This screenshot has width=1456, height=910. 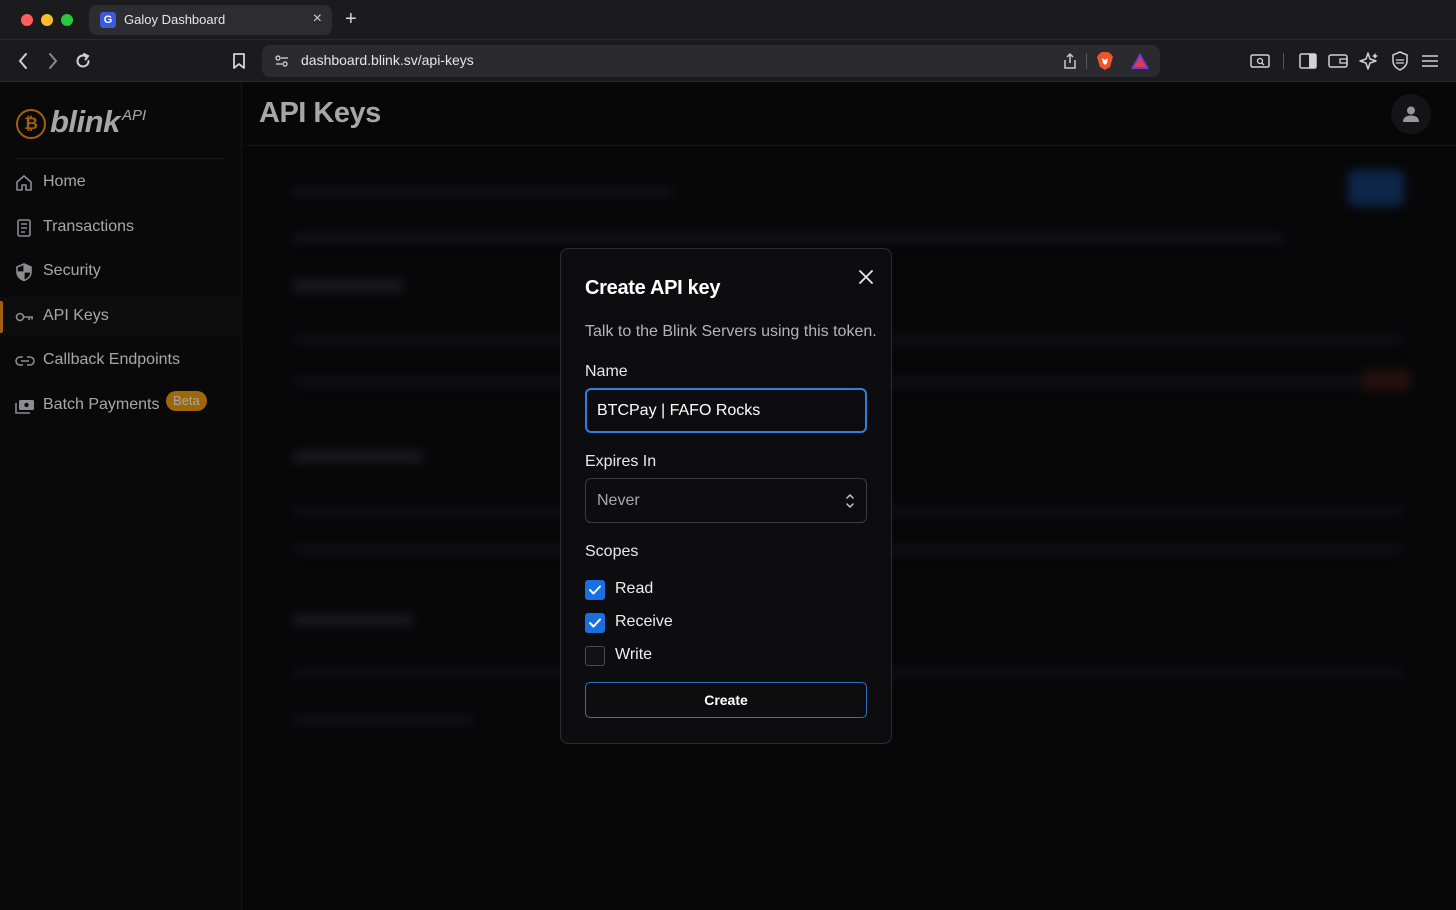 What do you see at coordinates (612, 551) in the screenshot?
I see `scopes-label: Scopes` at bounding box center [612, 551].